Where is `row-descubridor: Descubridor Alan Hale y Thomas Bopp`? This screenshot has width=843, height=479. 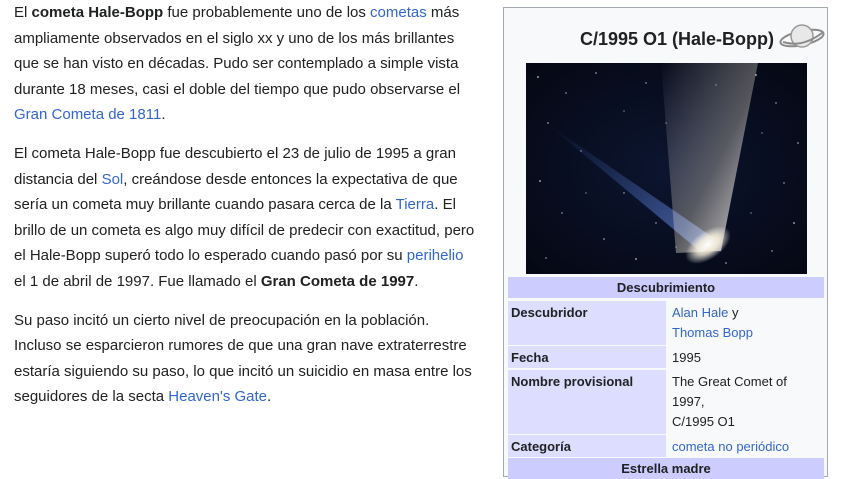 row-descubridor: Descubridor Alan Hale y Thomas Bopp is located at coordinates (666, 323).